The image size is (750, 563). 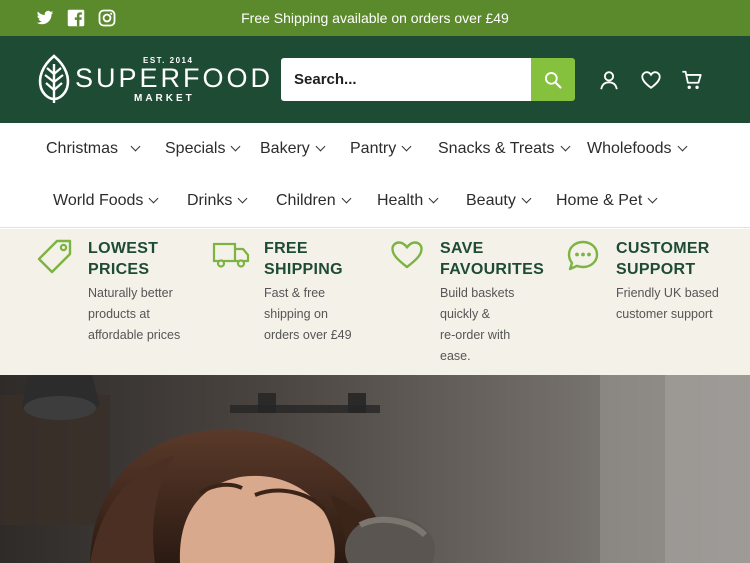 I want to click on search-bar, so click(x=428, y=79).